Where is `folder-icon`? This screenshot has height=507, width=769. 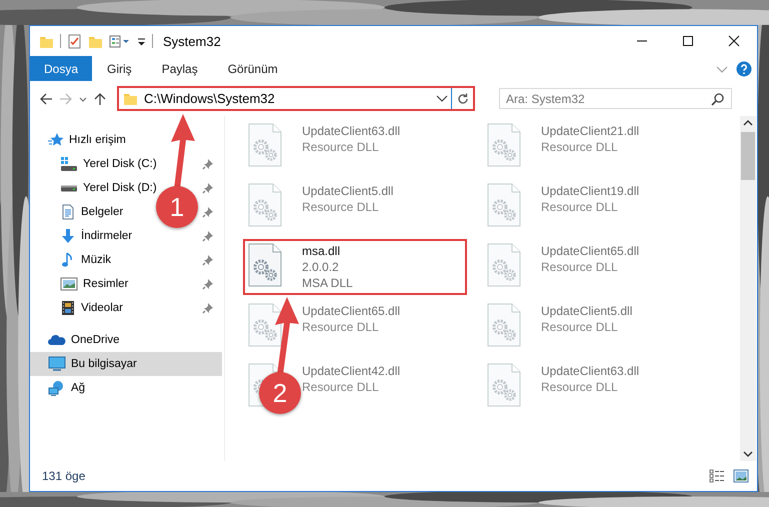
folder-icon is located at coordinates (130, 98).